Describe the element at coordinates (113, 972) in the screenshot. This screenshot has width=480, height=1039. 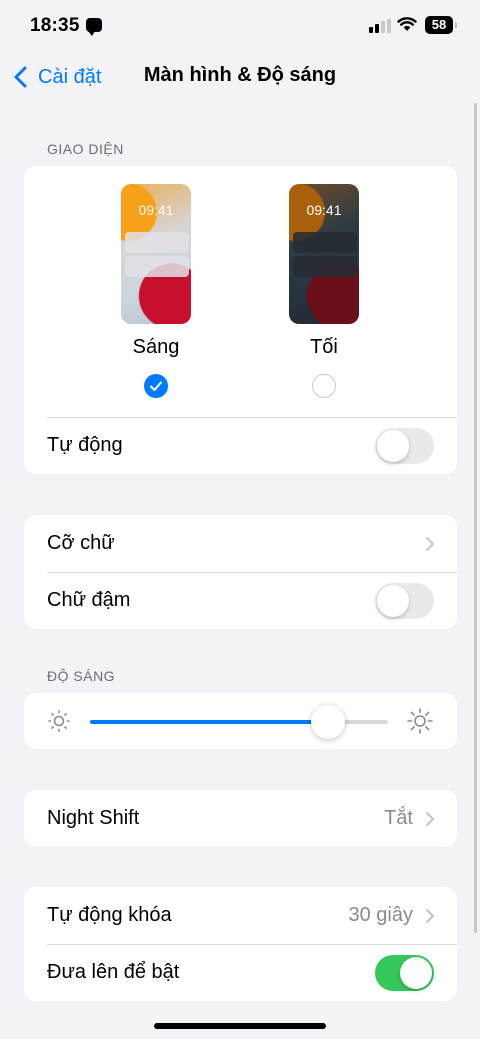
I see `raise-to-wake-label: Đưa lên để bật` at that location.